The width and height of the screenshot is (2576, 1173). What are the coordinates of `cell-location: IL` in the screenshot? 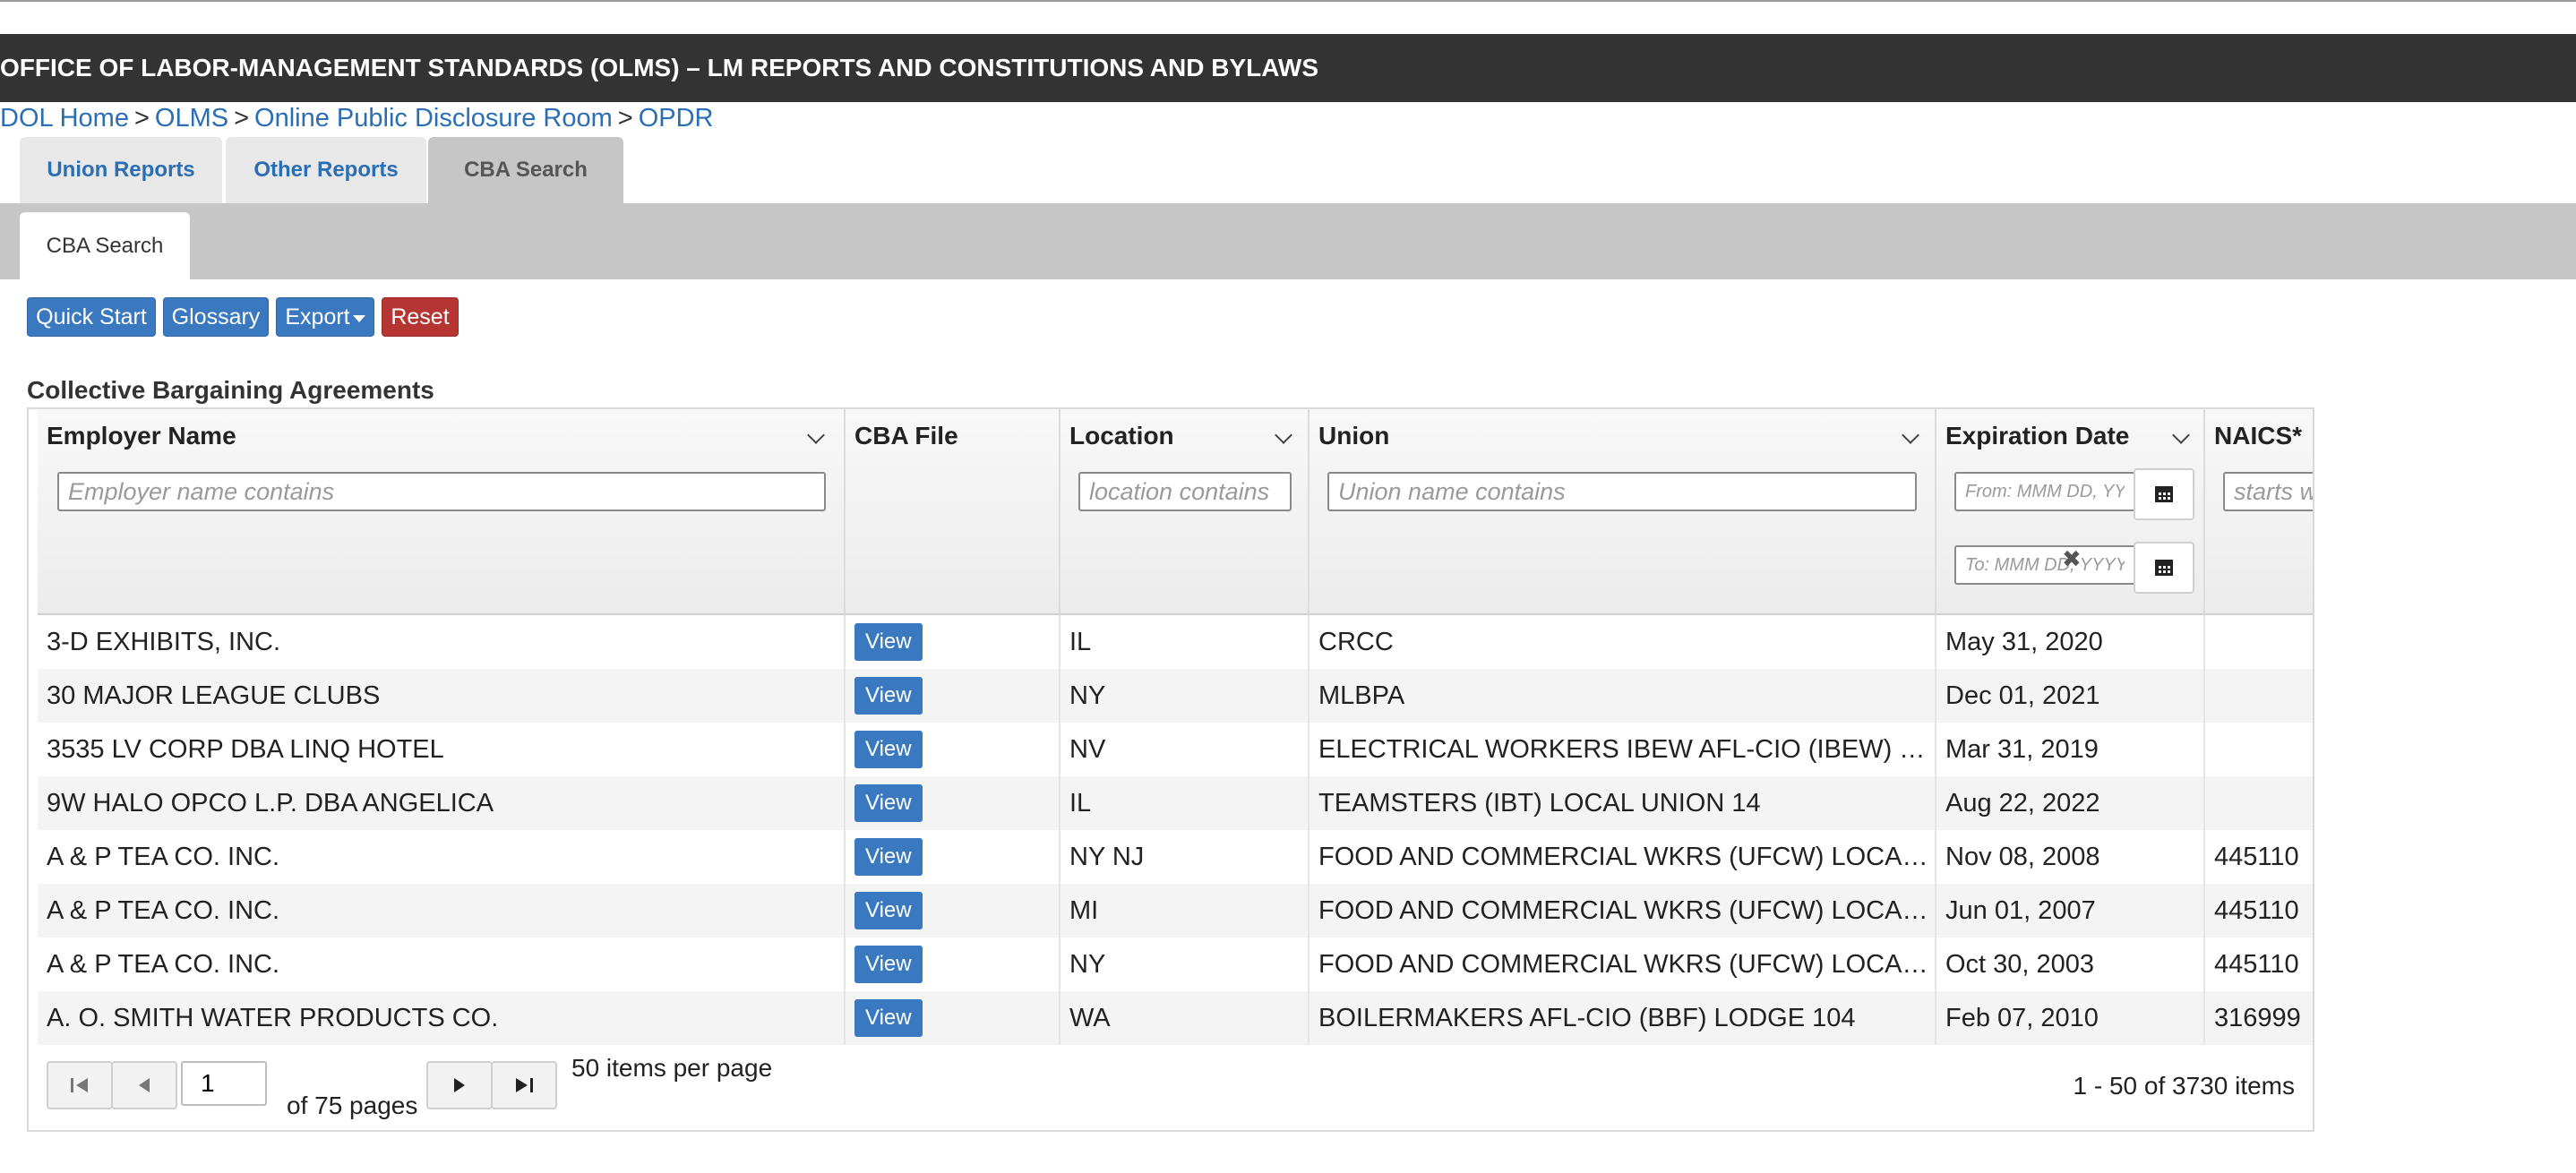 It's located at (1184, 642).